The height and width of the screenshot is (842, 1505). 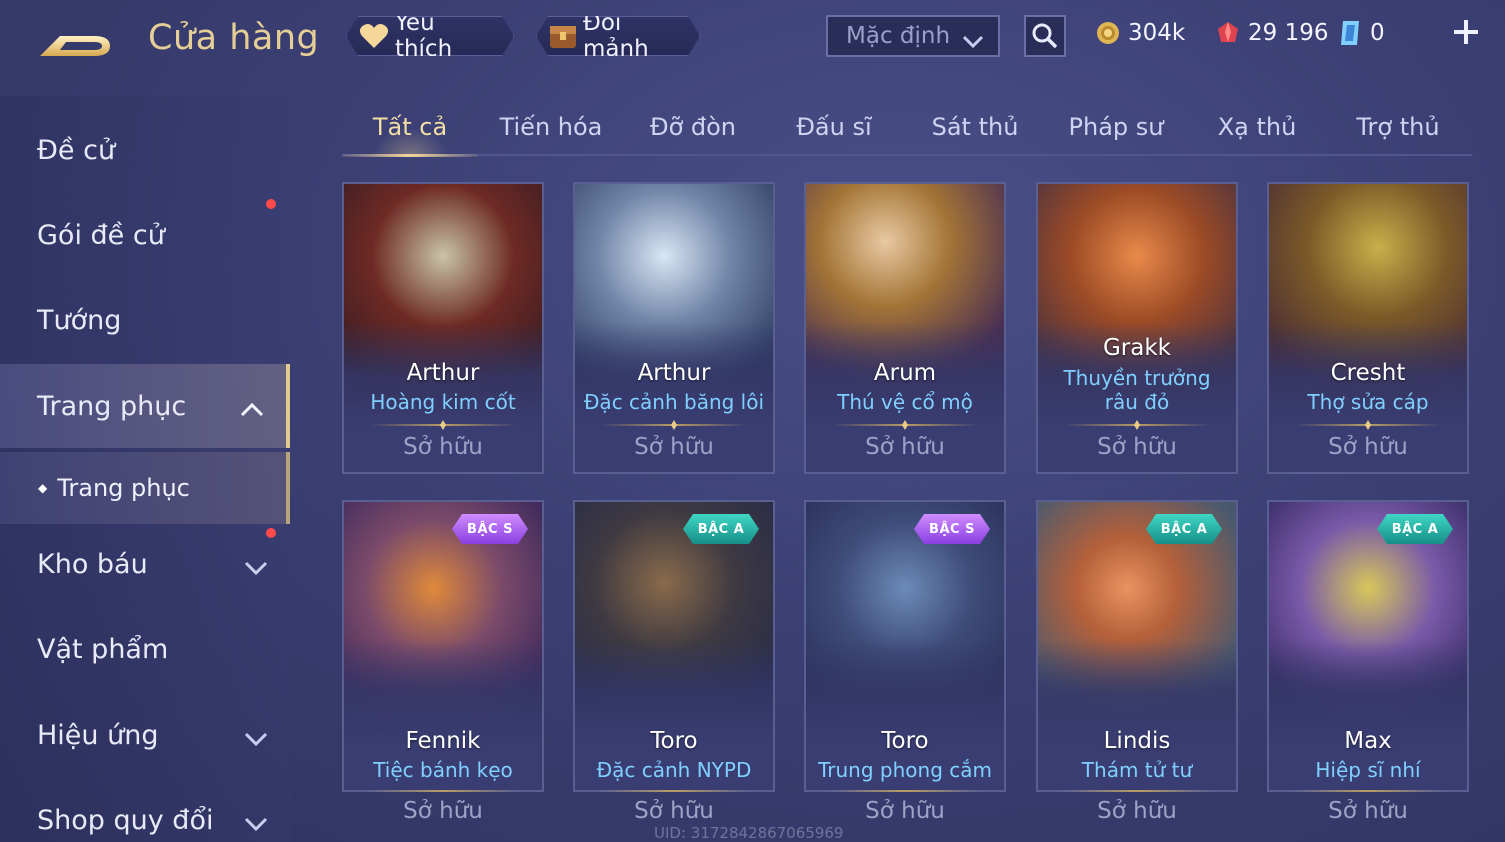 What do you see at coordinates (905, 402) in the screenshot?
I see `skin-name: Thú vệ cổ mộ` at bounding box center [905, 402].